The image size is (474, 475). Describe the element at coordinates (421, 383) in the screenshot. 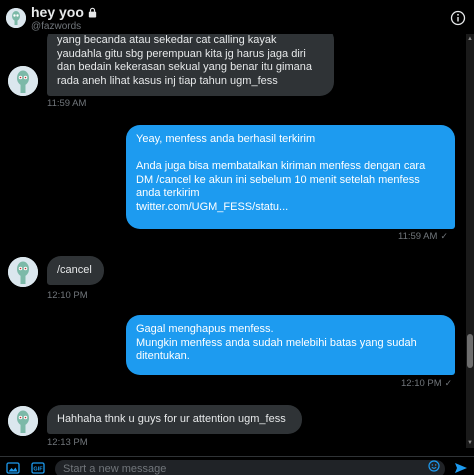

I see `timestamp-text: 12:10 PM` at that location.